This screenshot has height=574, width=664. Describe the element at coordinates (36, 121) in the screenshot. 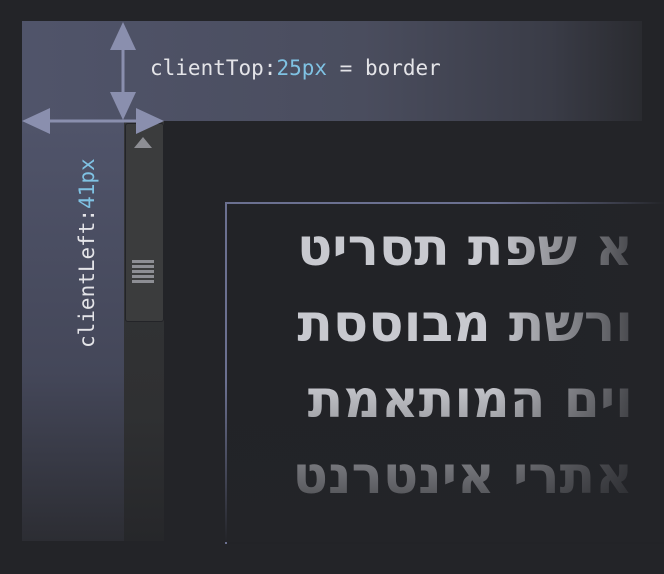

I see `client-left-arrow-head-left` at that location.